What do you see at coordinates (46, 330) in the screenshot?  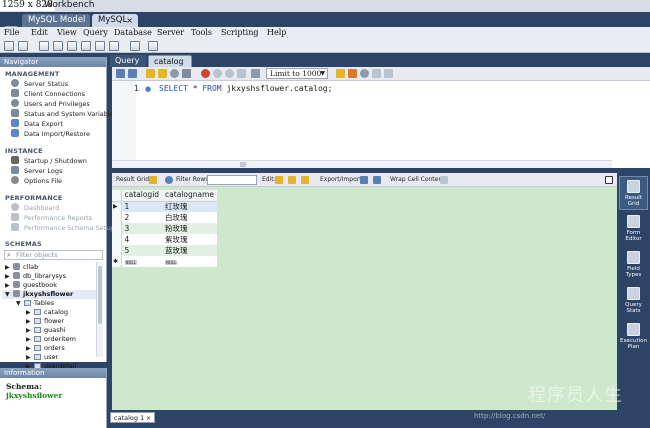 I see `table-guashi: ▶ guashi` at bounding box center [46, 330].